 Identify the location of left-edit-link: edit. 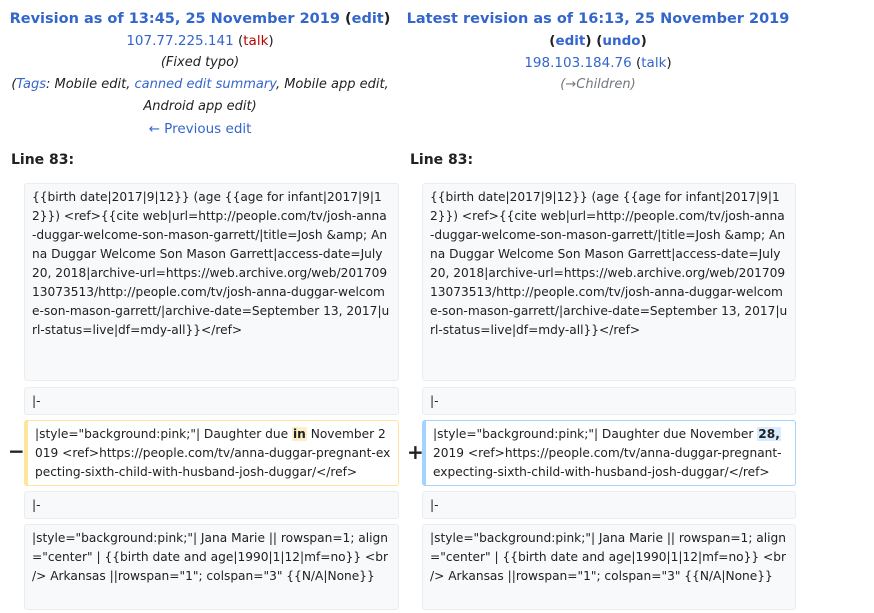
(368, 19).